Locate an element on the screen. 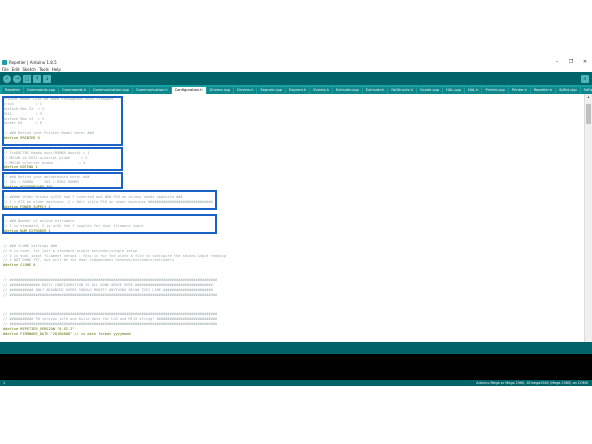 The height and width of the screenshot is (444, 592). minimize-icon: – is located at coordinates (557, 62).